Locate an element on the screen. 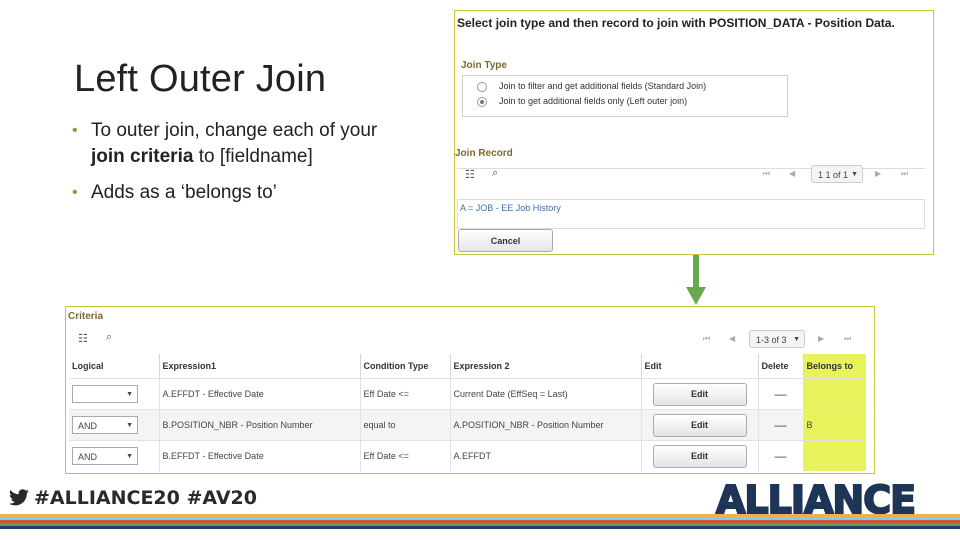 This screenshot has width=960, height=540. footer-hashtags: #ALLIANCE20 #AV20 is located at coordinates (132, 498).